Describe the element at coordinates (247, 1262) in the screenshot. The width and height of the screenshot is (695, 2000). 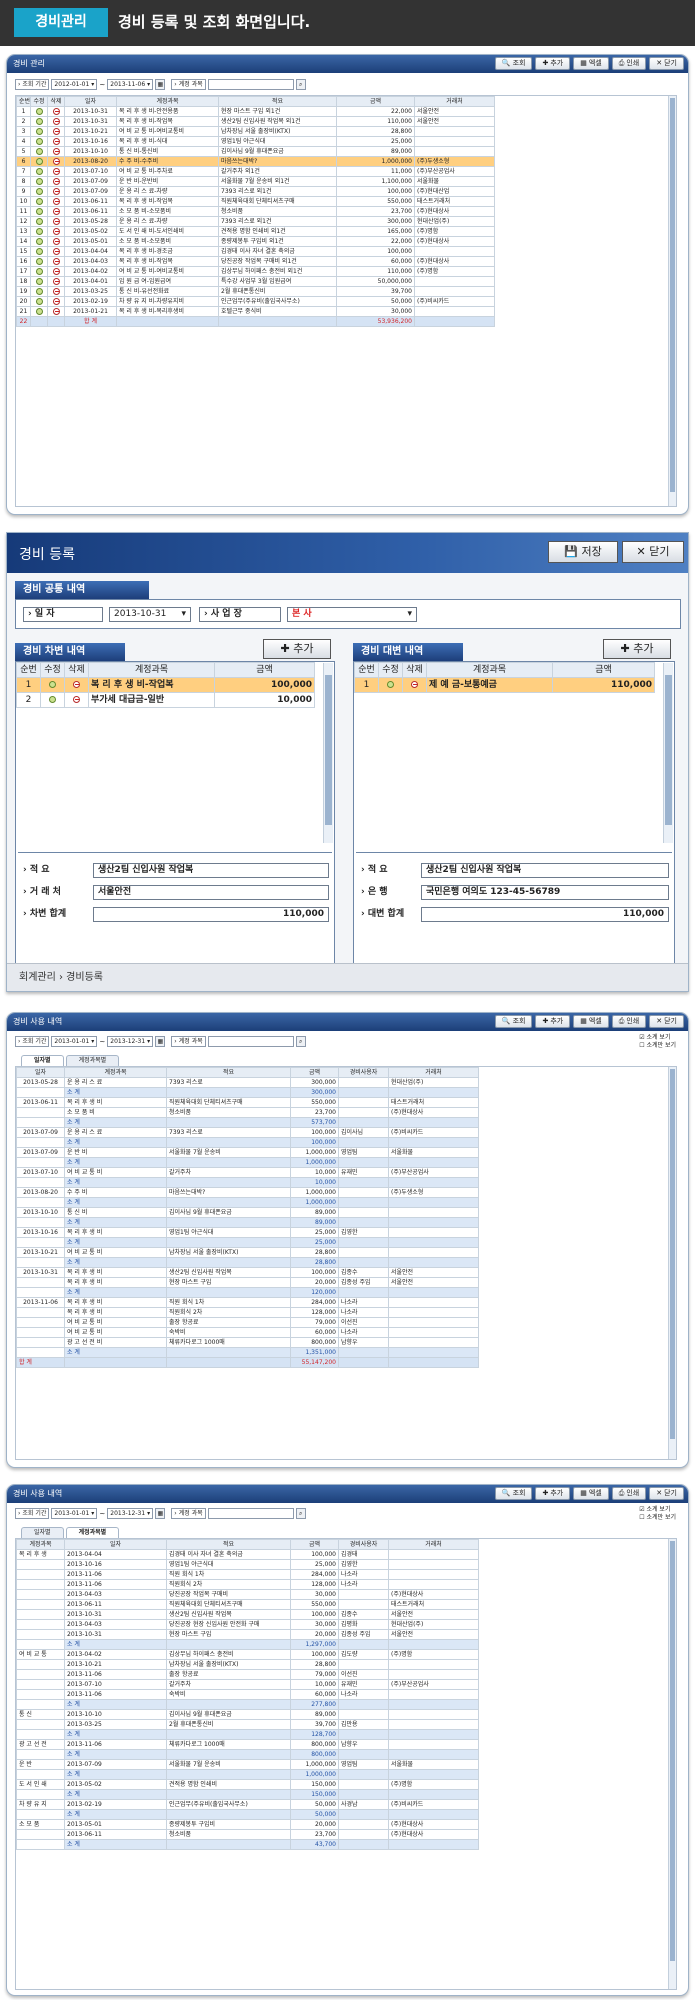
I see `subtotal-row: 소 계 28,800` at that location.